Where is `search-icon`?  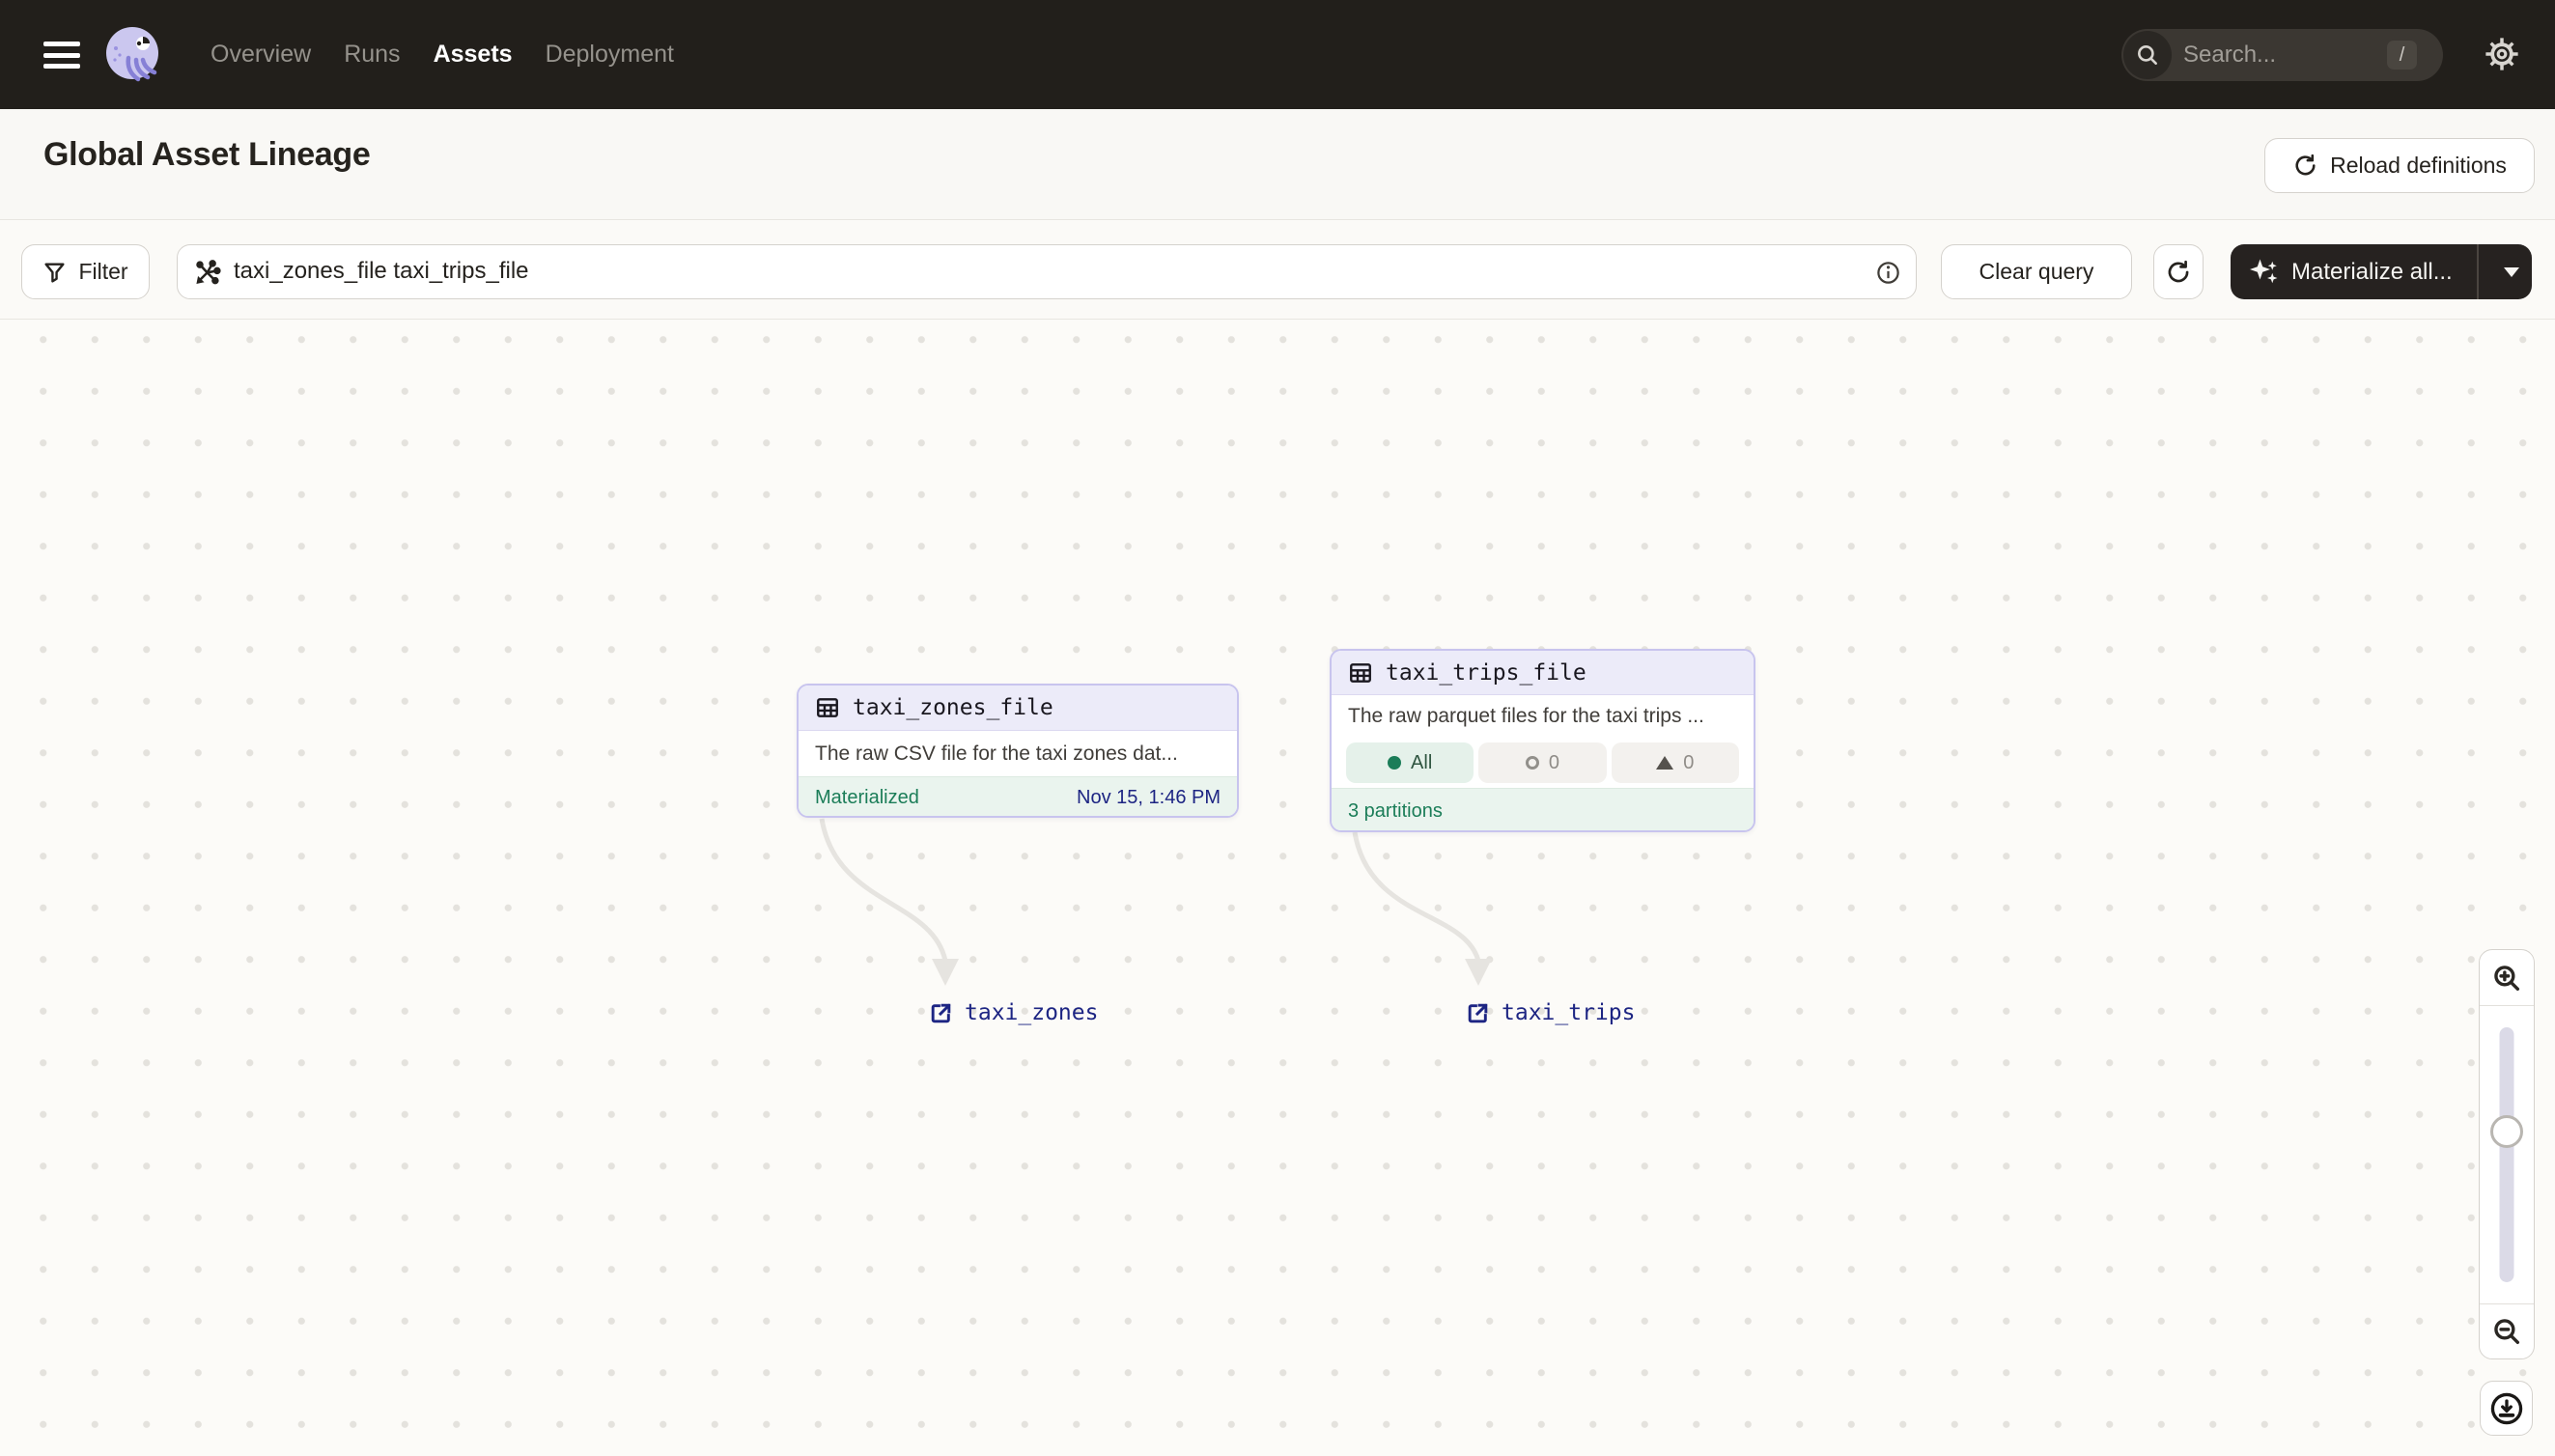 search-icon is located at coordinates (2147, 55).